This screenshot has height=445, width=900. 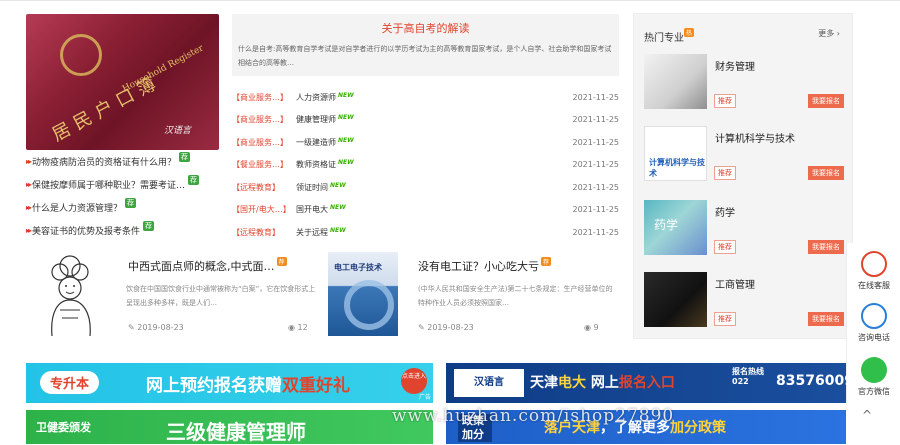 I want to click on hotline-number: 83576009, so click(x=815, y=381).